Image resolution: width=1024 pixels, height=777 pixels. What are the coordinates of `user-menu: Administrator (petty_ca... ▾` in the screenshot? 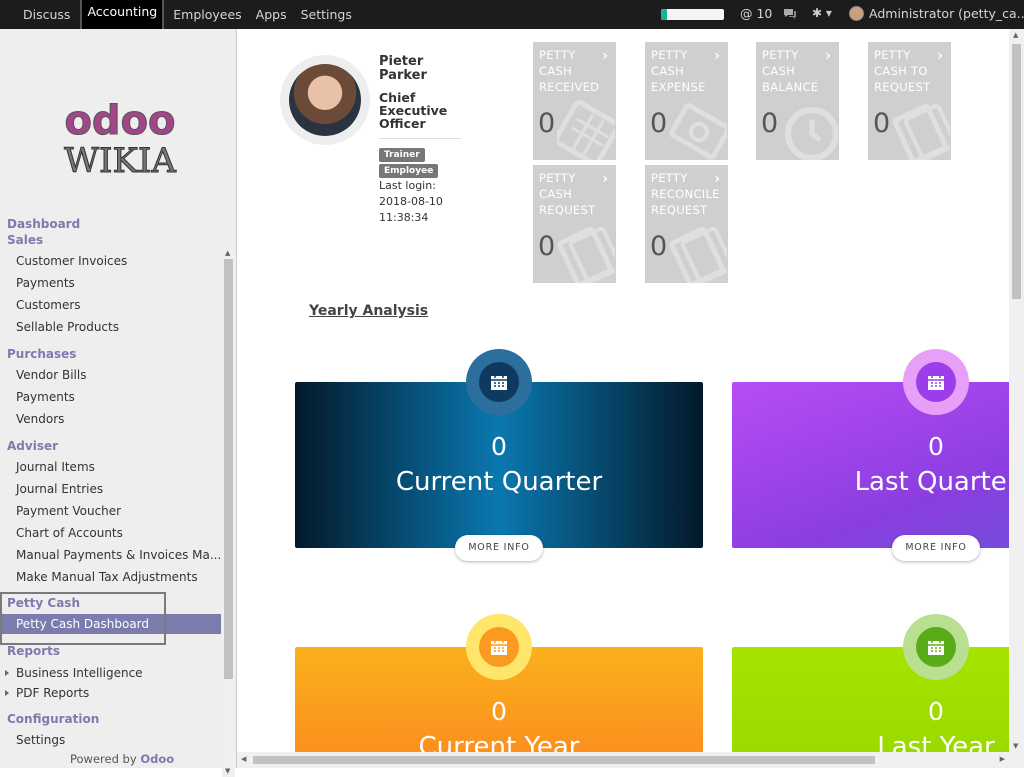 It's located at (936, 13).